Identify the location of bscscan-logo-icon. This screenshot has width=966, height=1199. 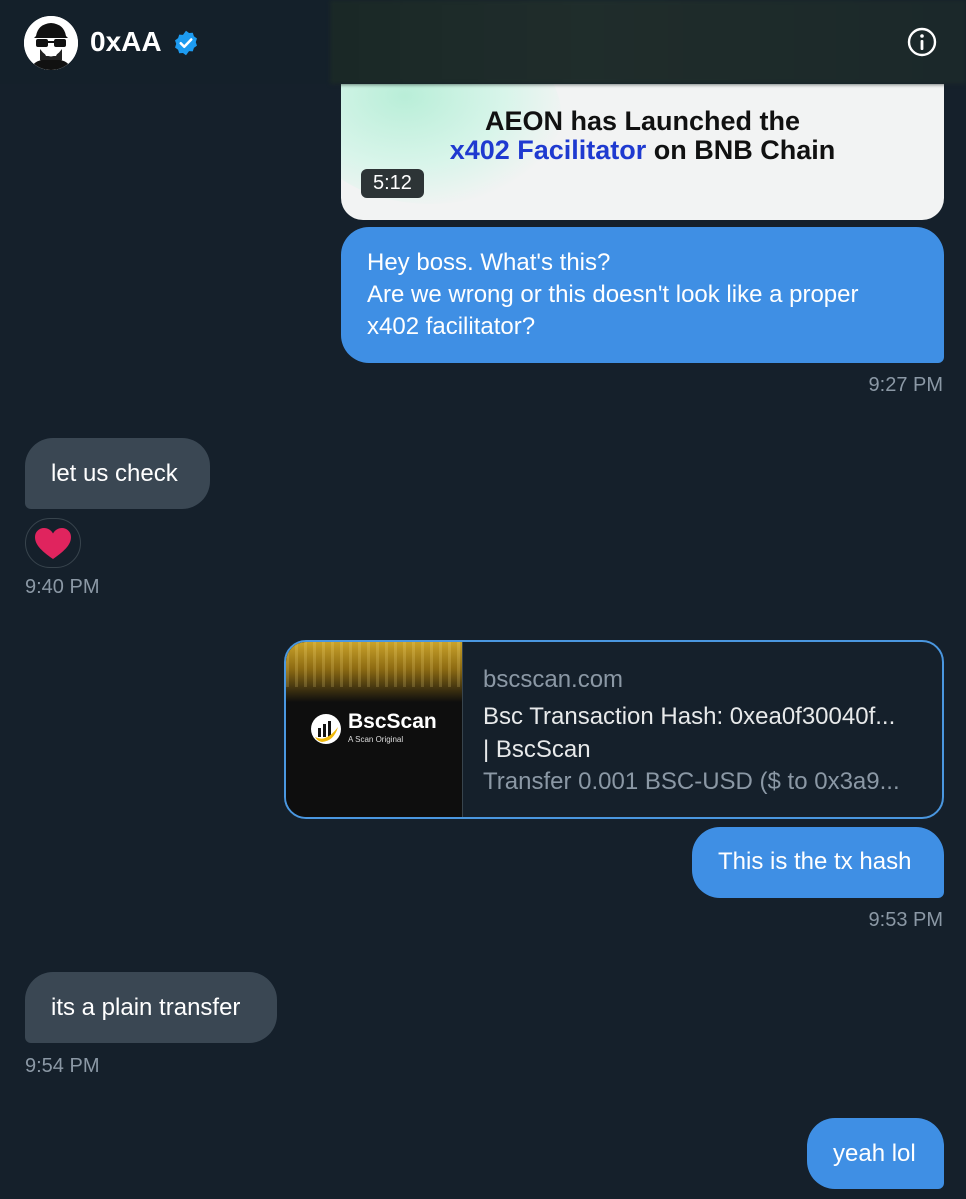
(326, 729).